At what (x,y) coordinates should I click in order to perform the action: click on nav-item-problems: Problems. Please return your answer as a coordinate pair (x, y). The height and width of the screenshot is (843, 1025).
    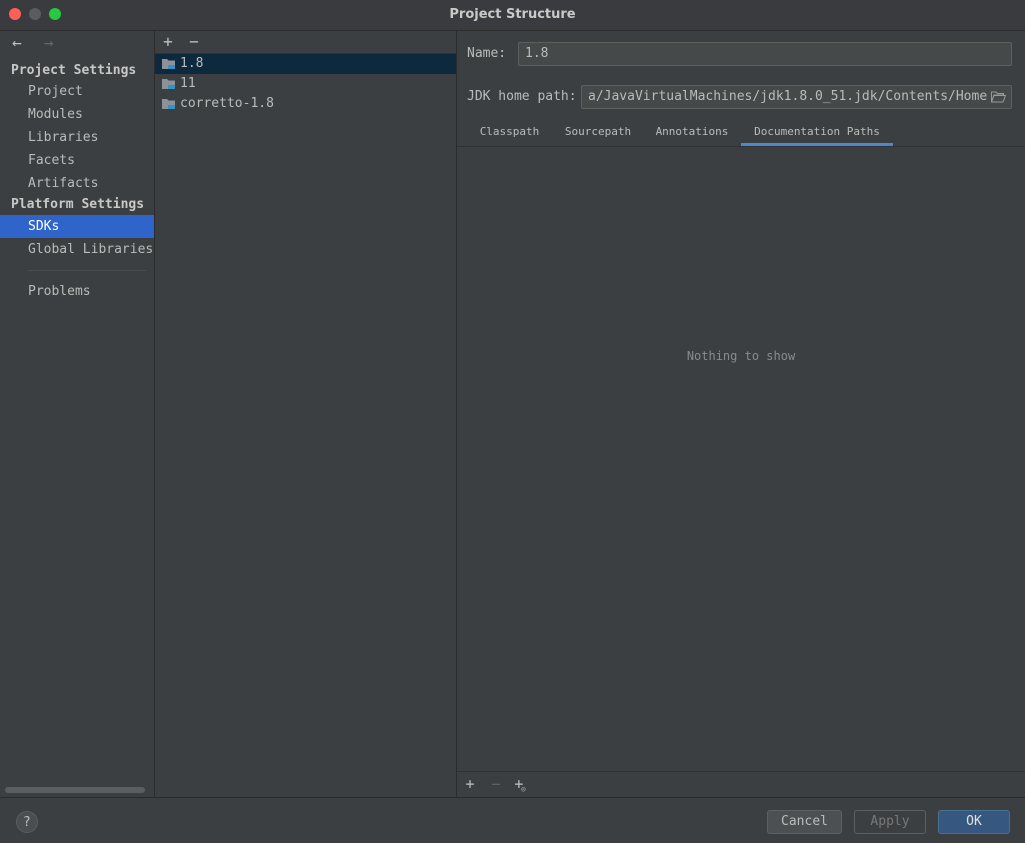
    Looking at the image, I should click on (77, 291).